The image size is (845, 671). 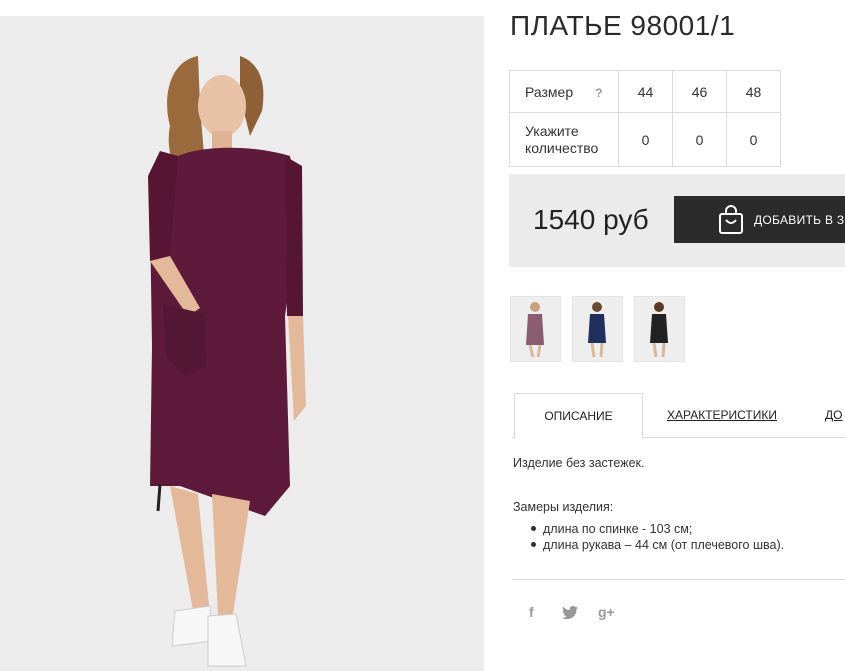 What do you see at coordinates (578, 416) in the screenshot?
I see `tab-description: ОПИСАНИЕ` at bounding box center [578, 416].